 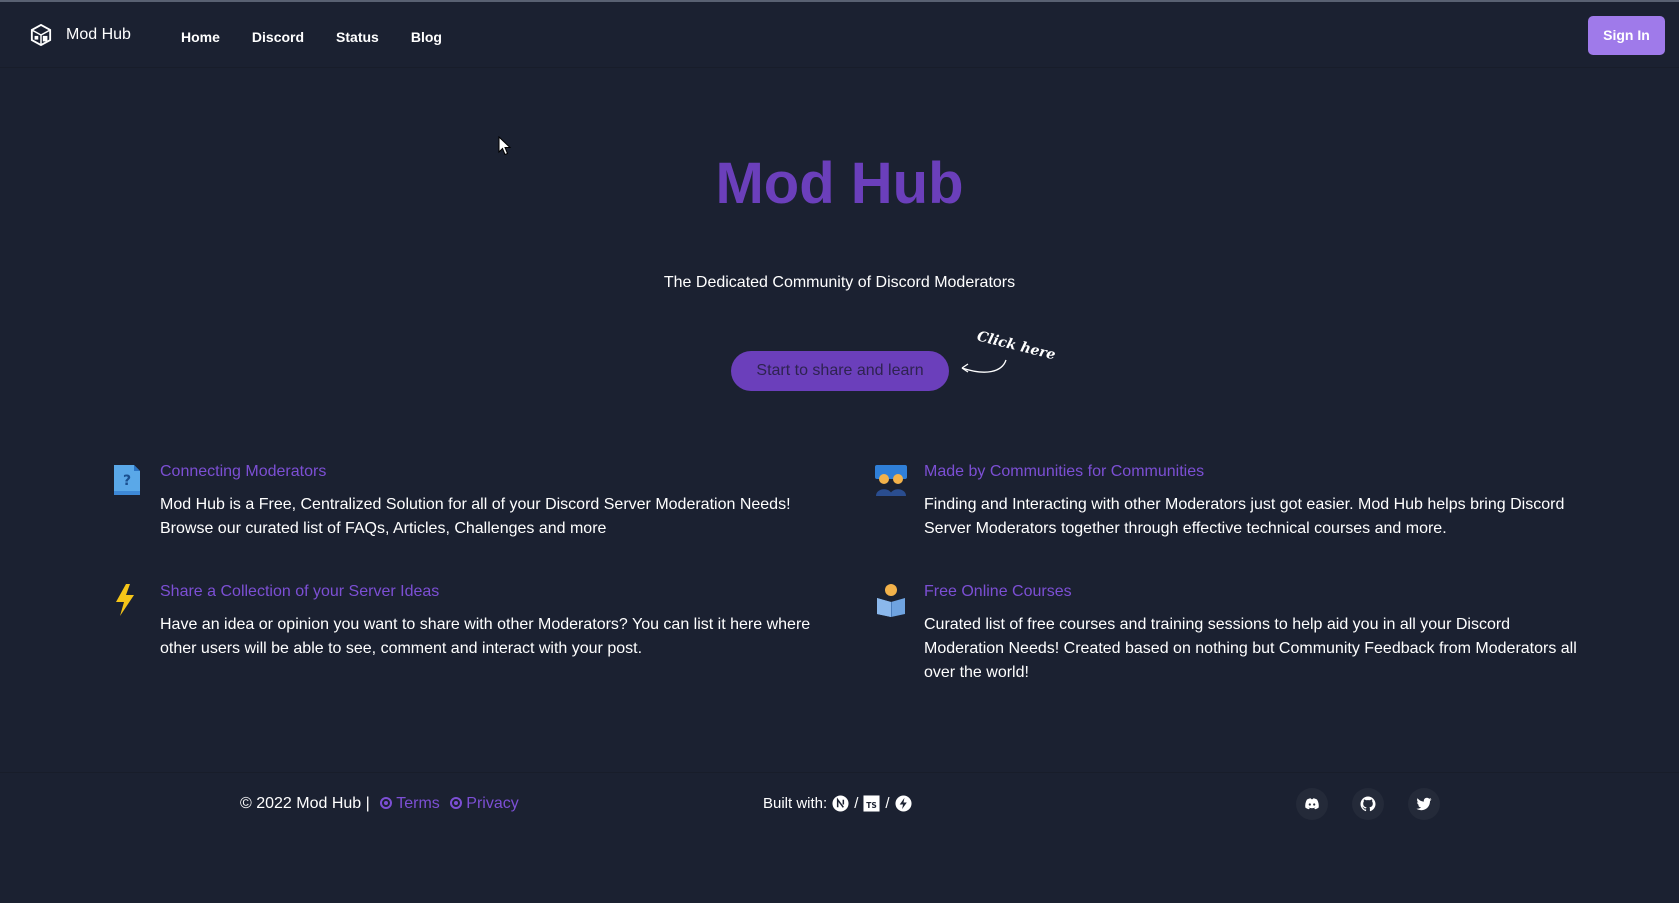 What do you see at coordinates (1626, 35) in the screenshot?
I see `sign-in-button: Sign In` at bounding box center [1626, 35].